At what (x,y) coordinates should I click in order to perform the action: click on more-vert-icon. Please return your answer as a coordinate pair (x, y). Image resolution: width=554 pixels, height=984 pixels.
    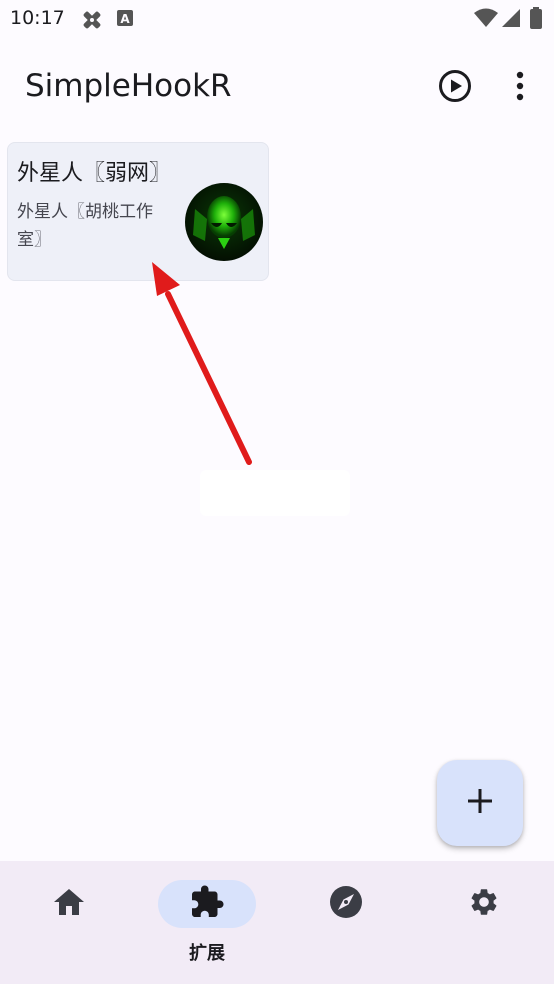
    Looking at the image, I should click on (520, 88).